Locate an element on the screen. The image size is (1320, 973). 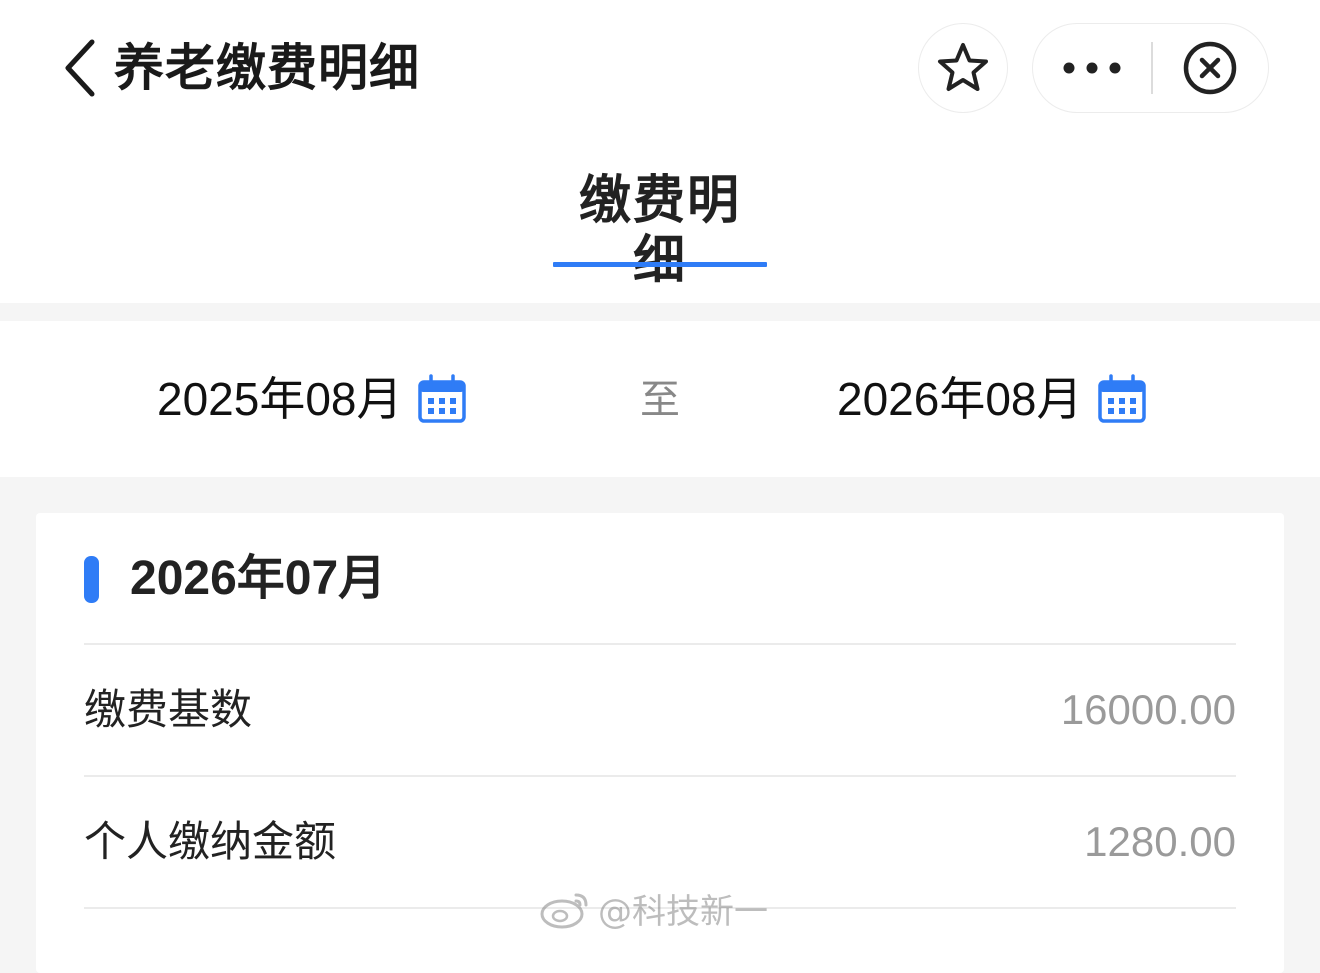
back-button is located at coordinates (80, 68).